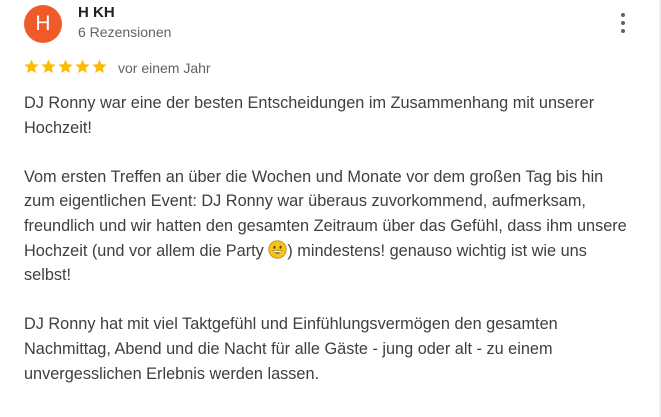 The width and height of the screenshot is (661, 417). What do you see at coordinates (277, 249) in the screenshot?
I see `grinning-face-emoji-icon` at bounding box center [277, 249].